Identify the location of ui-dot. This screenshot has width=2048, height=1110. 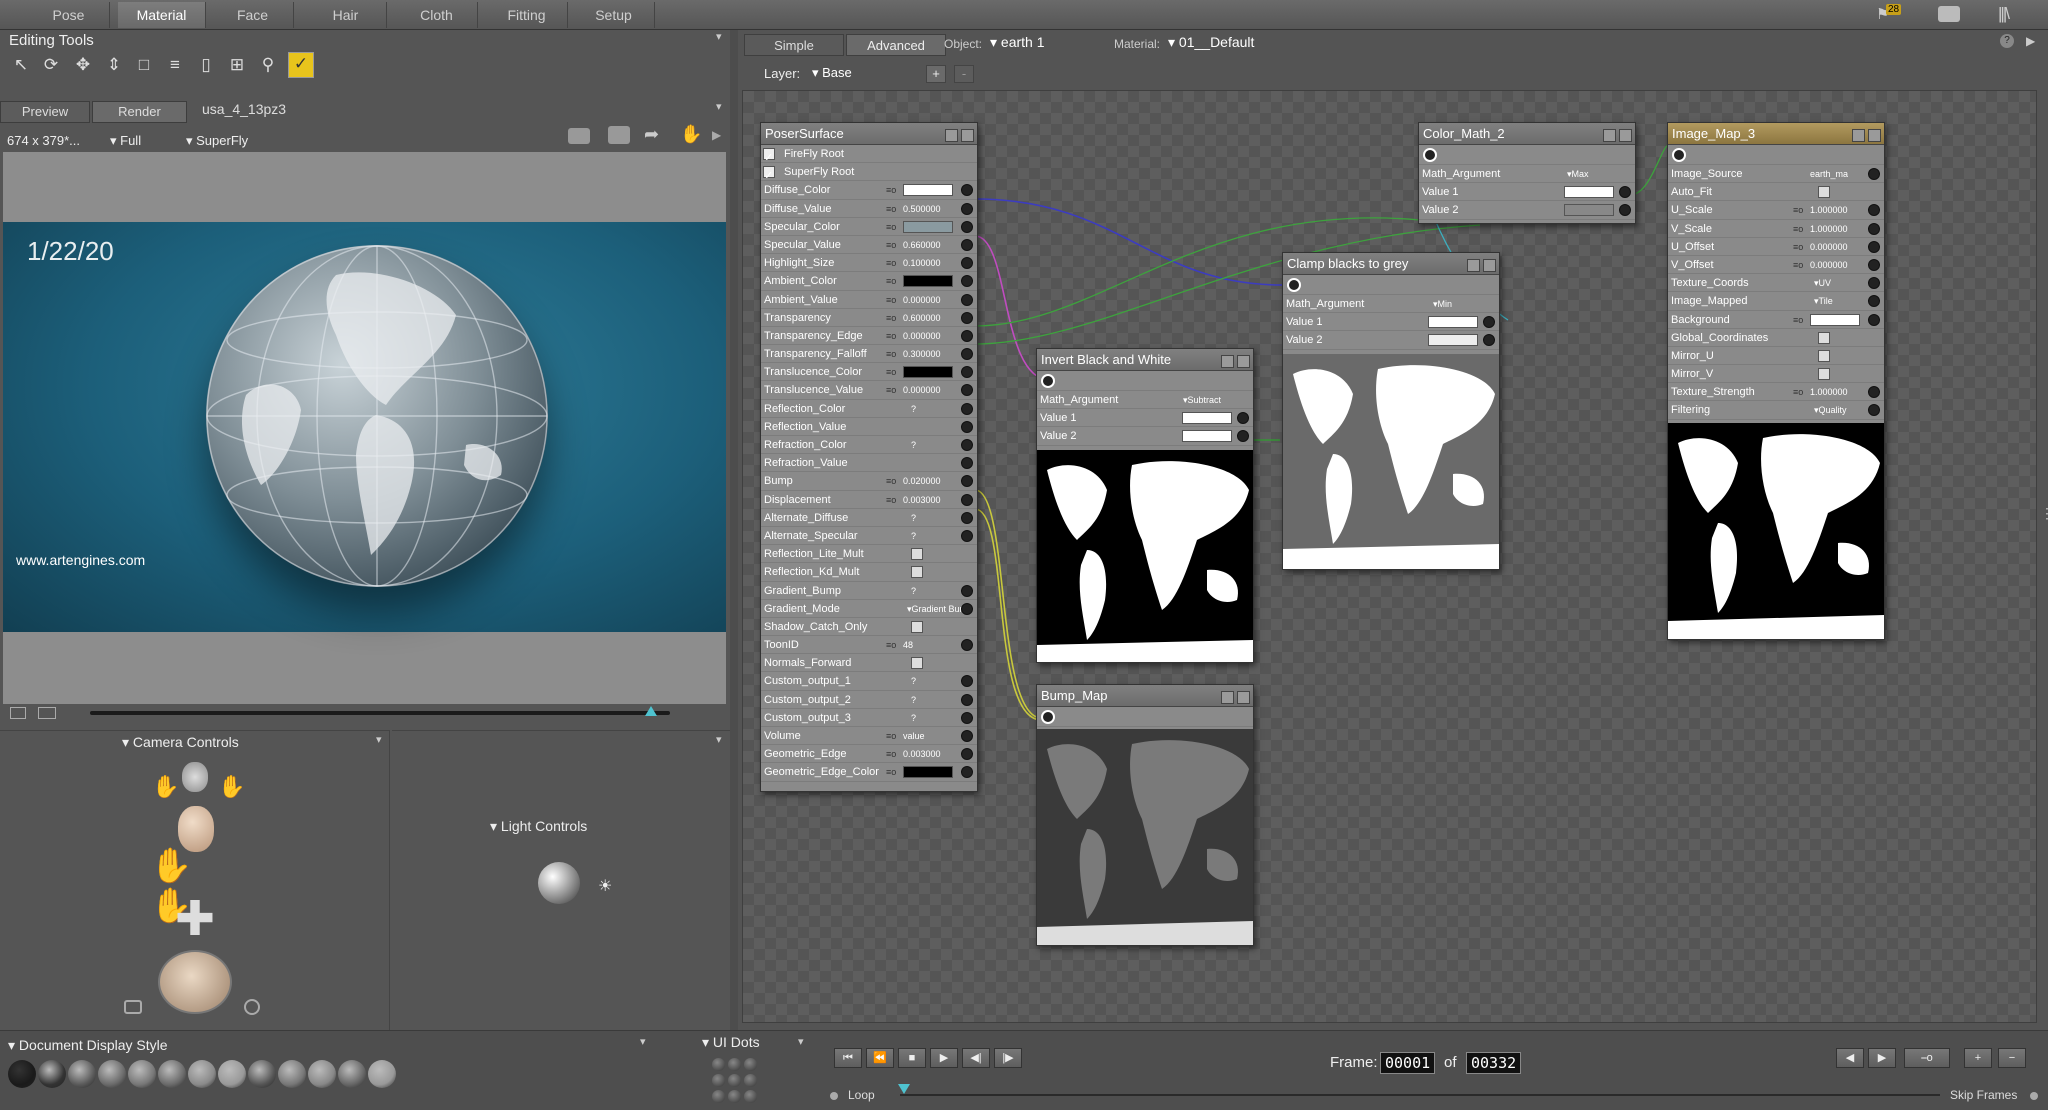
(718, 1080).